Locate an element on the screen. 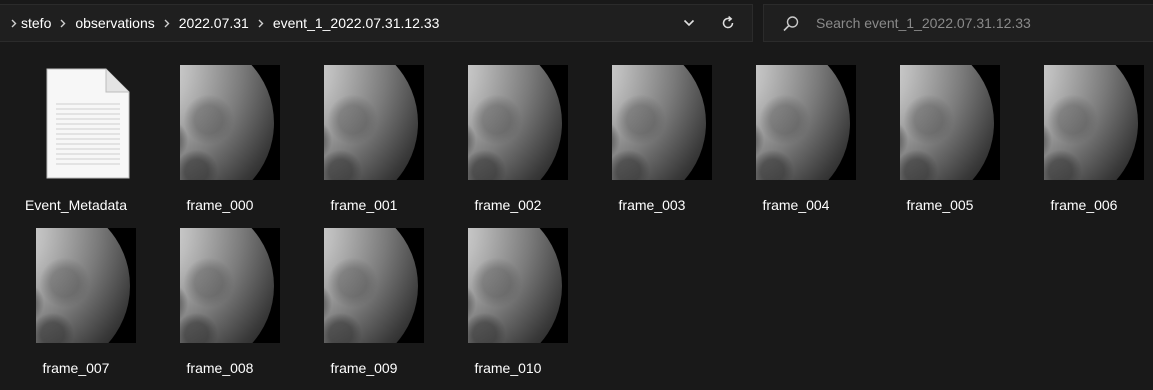 The image size is (1153, 390). breadcrumb-item-stefo: stefo is located at coordinates (36, 23).